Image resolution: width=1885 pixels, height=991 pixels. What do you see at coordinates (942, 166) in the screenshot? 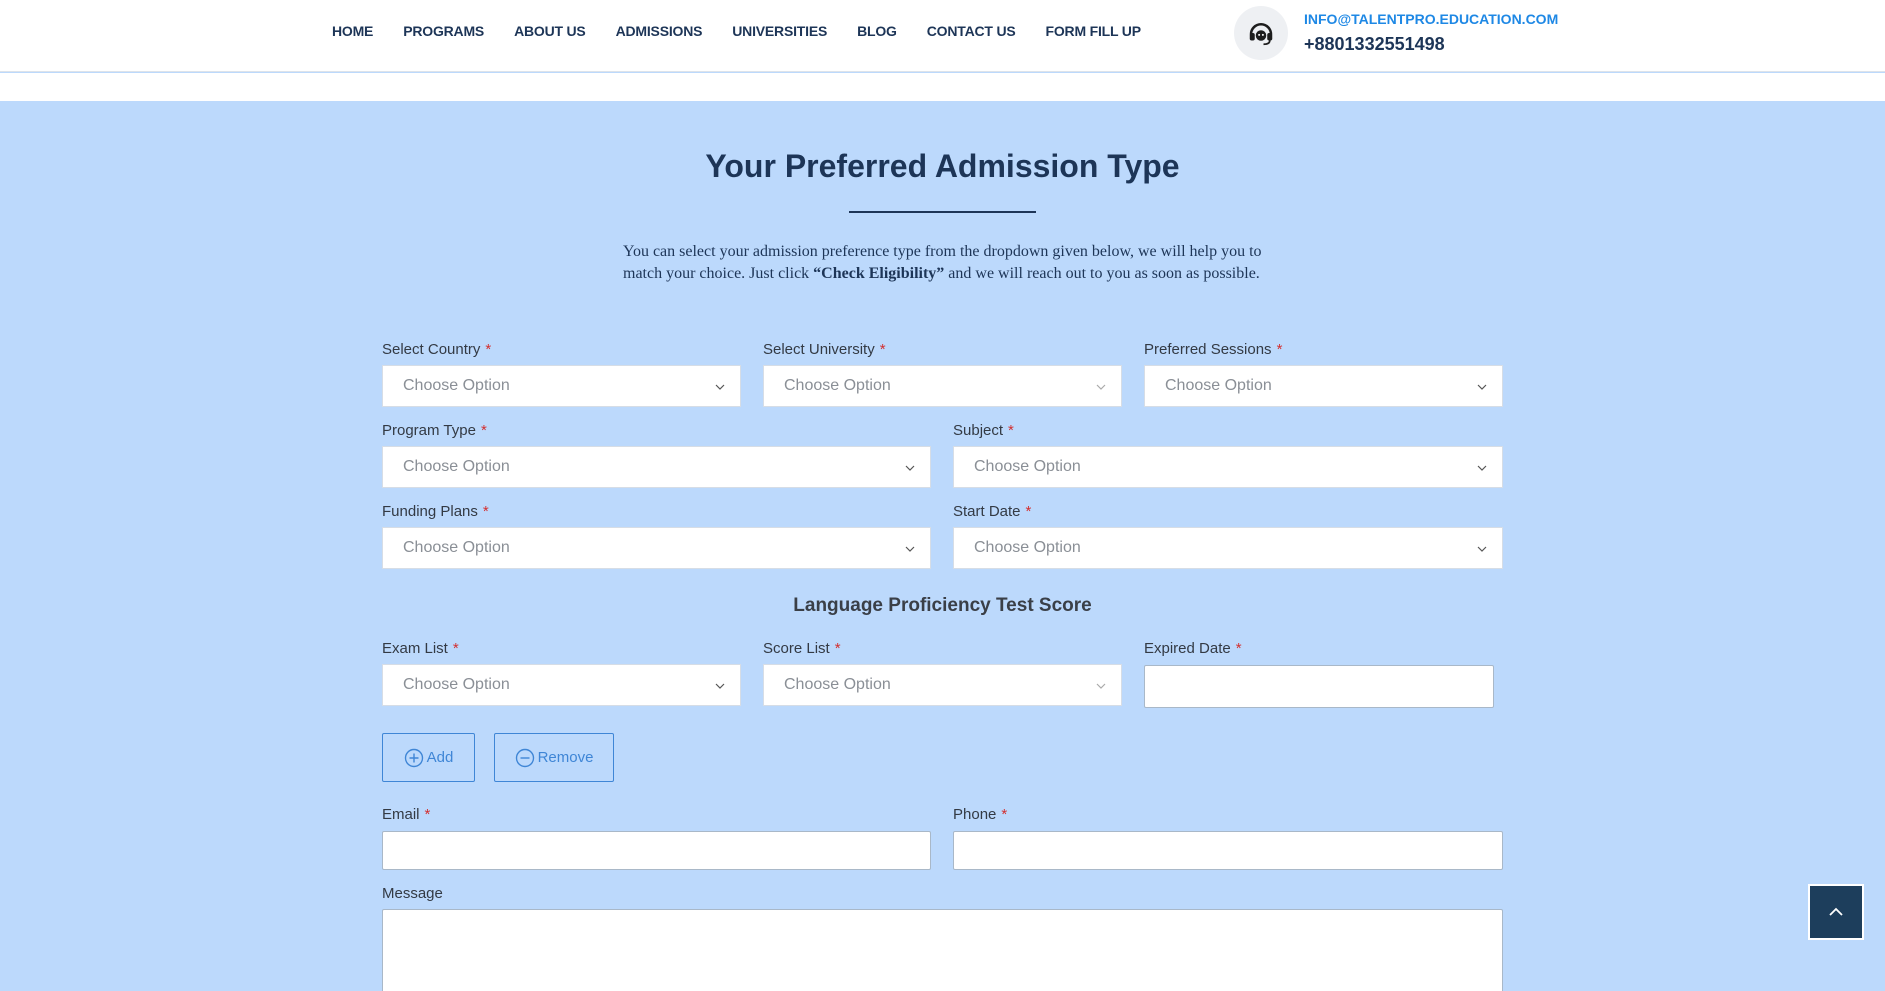
I see `page-title: Your Preferred Admission Type` at bounding box center [942, 166].